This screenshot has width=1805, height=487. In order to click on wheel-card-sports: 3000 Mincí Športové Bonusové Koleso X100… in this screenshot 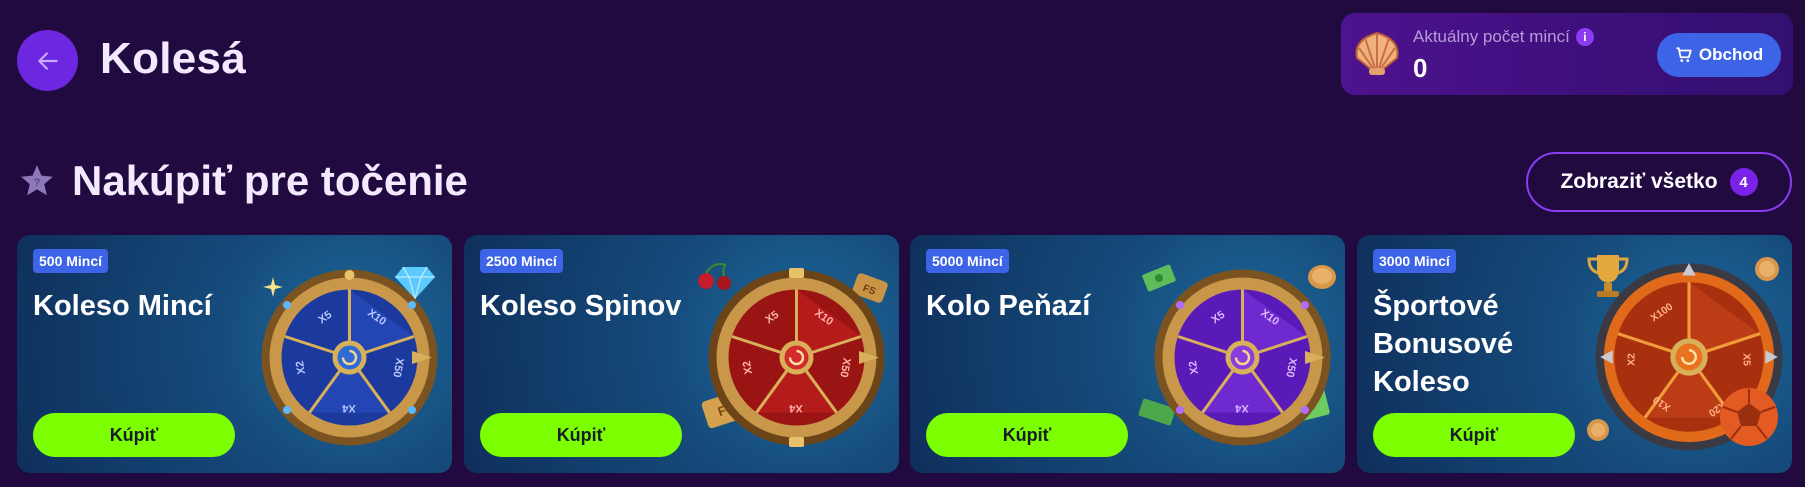, I will do `click(1574, 354)`.